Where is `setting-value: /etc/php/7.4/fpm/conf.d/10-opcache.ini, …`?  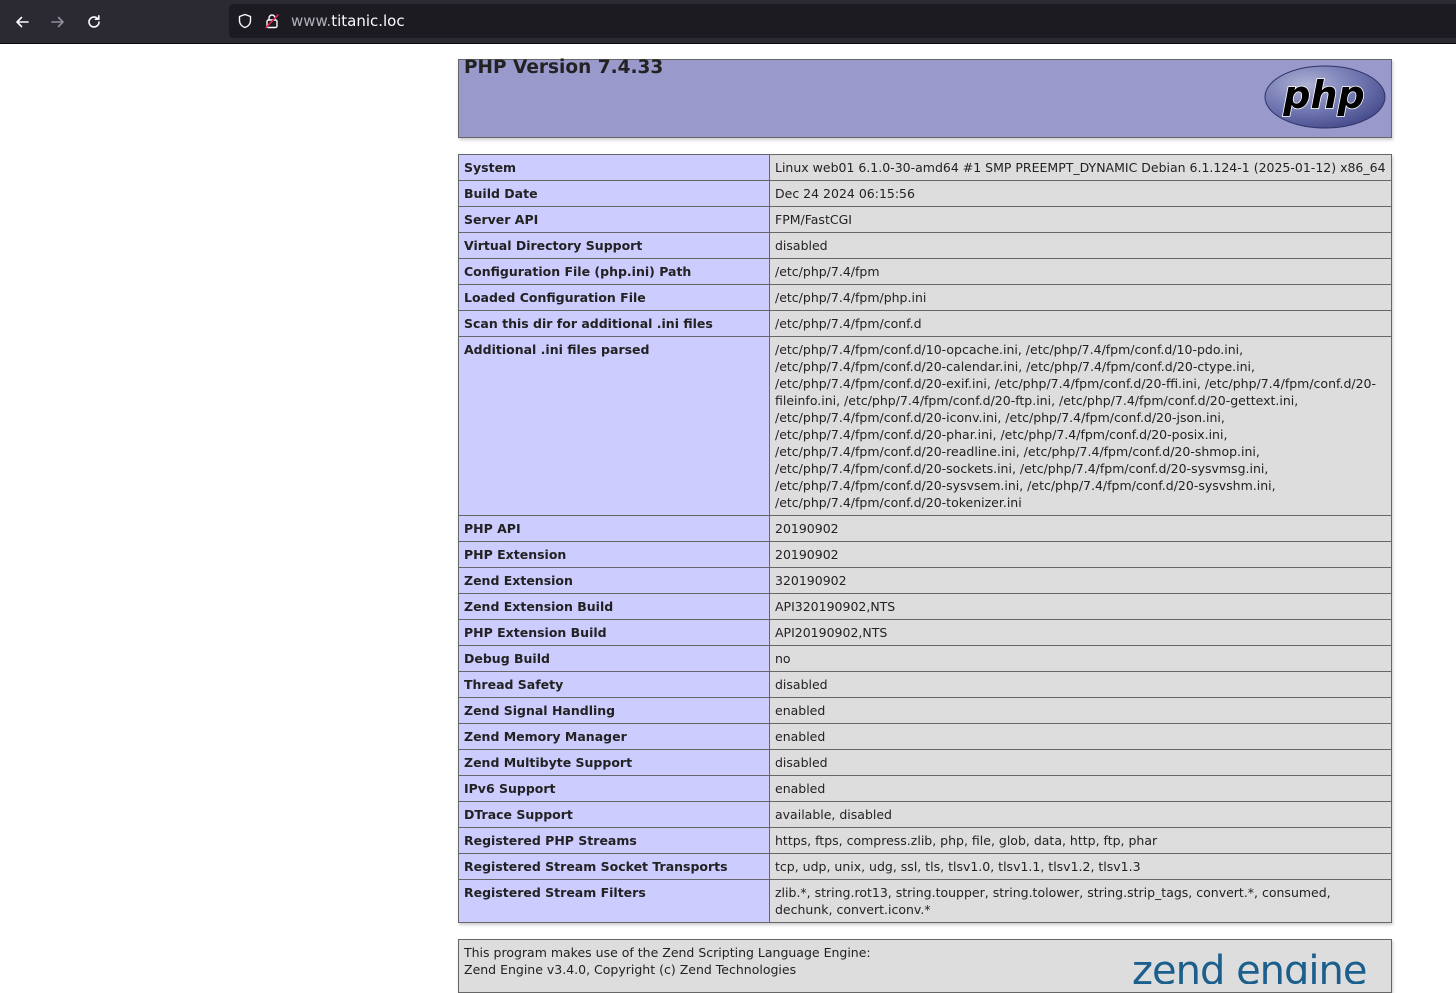 setting-value: /etc/php/7.4/fpm/conf.d/10-opcache.ini, … is located at coordinates (1080, 426).